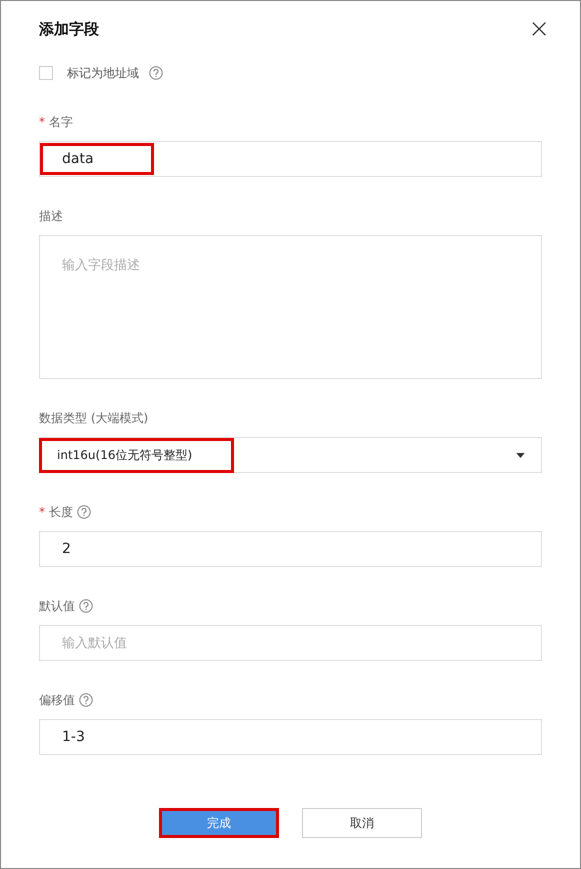 This screenshot has height=869, width=581. I want to click on checkbox-label: 标记为地址域, so click(103, 73).